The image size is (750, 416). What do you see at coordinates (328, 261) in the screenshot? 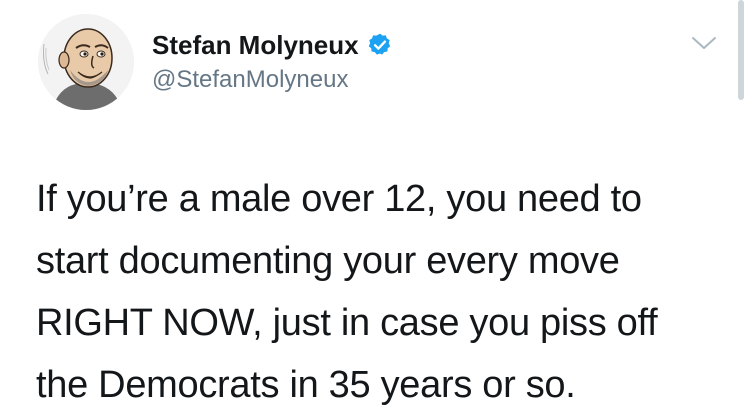
I see `tweet-line: start documenting your every move` at bounding box center [328, 261].